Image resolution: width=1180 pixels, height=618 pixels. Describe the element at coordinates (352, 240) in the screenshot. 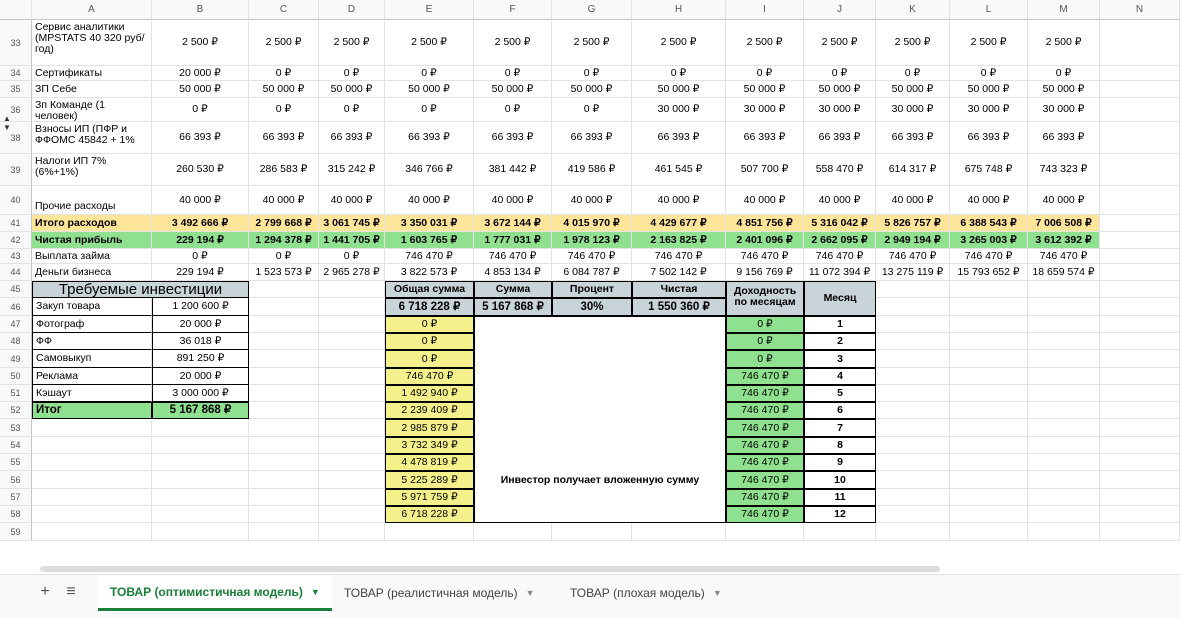

I see `value-cell: 1 441 705 ₽` at that location.